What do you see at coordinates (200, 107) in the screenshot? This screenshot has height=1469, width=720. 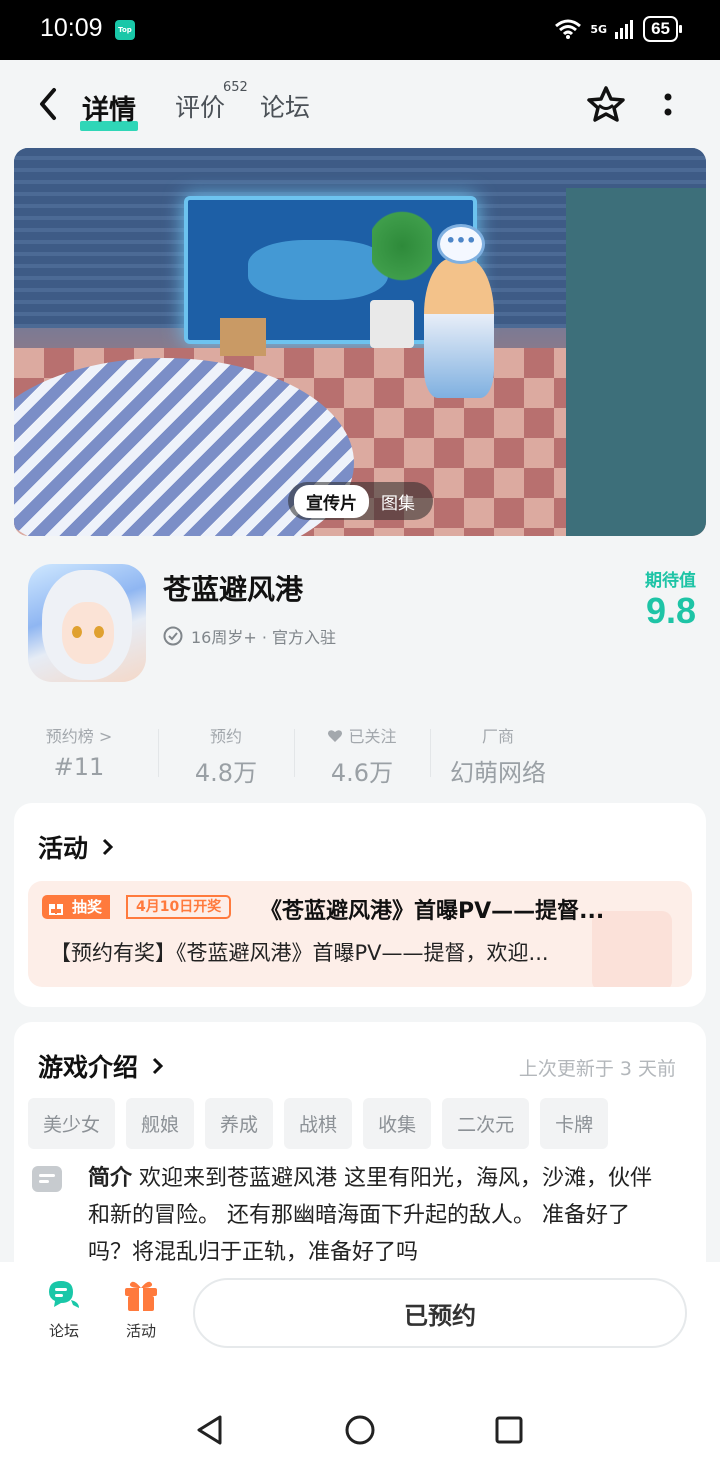 I see `tab-review-label: 评价` at bounding box center [200, 107].